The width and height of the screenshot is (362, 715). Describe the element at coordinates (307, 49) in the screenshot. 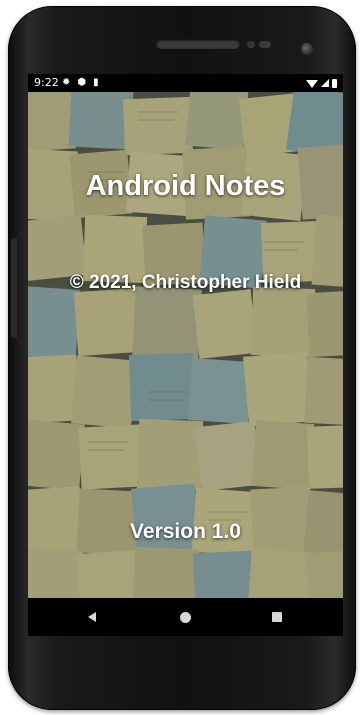

I see `front-camera` at that location.